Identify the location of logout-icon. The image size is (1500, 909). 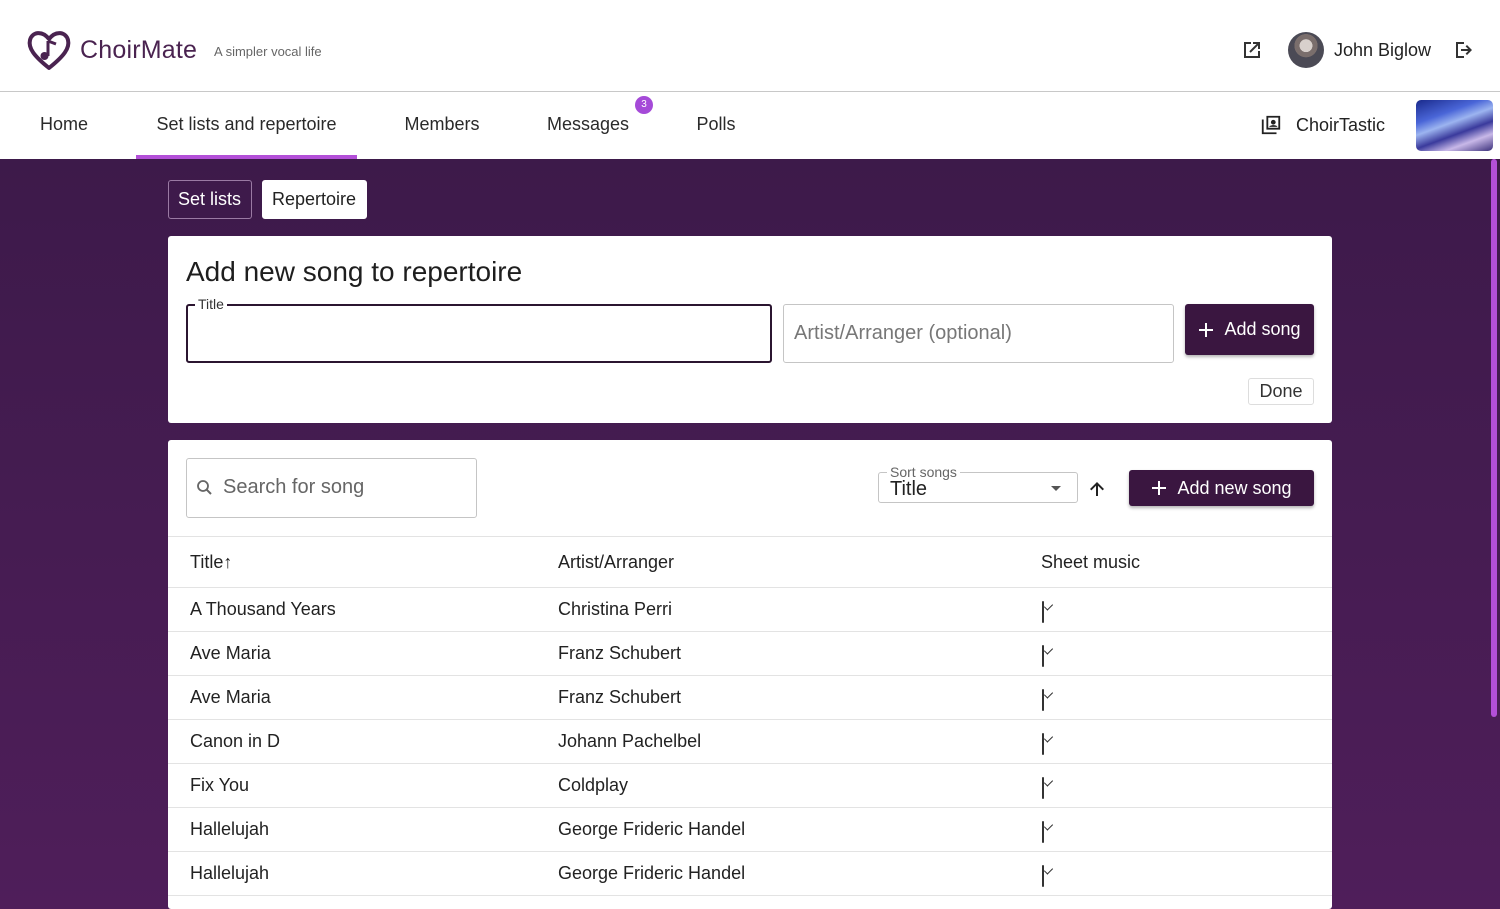
(1464, 50).